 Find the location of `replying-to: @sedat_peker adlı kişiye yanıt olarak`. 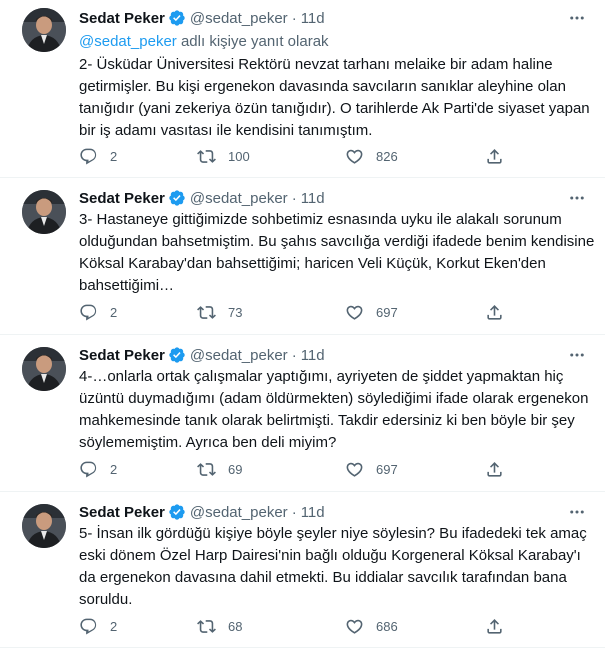

replying-to: @sedat_peker adlı kişiye yanıt olarak is located at coordinates (204, 41).